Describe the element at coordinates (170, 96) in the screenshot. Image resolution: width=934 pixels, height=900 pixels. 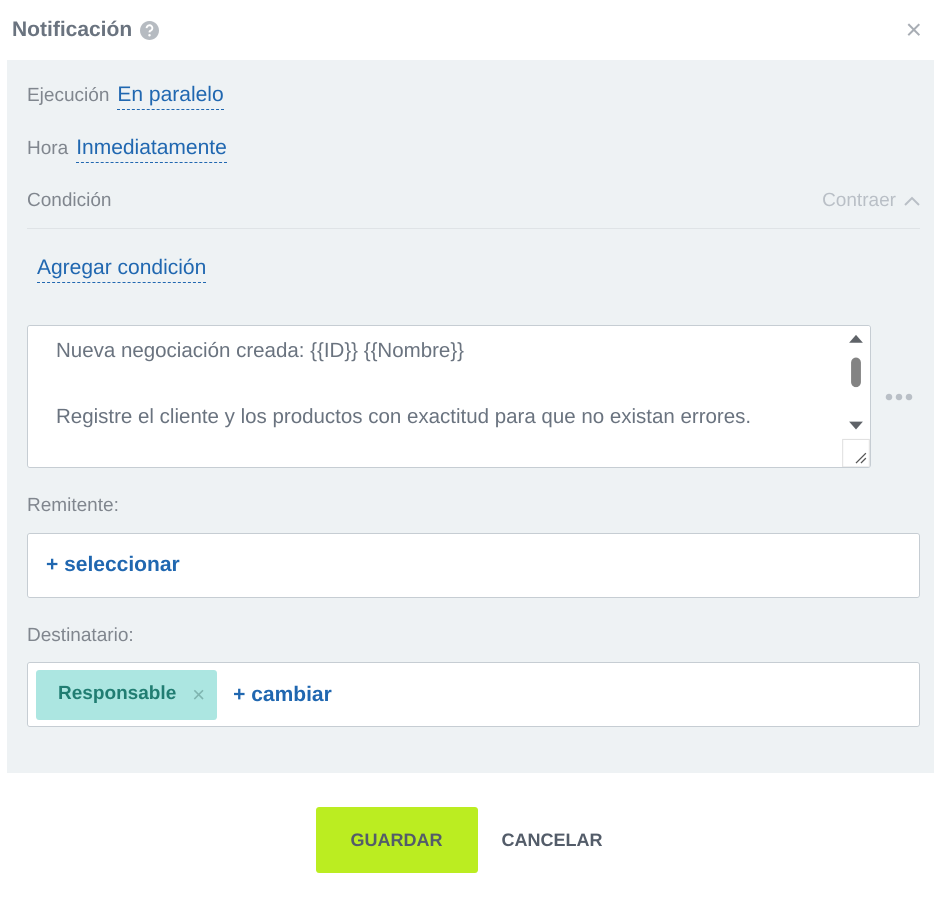
I see `setting-link: En paralelo` at that location.